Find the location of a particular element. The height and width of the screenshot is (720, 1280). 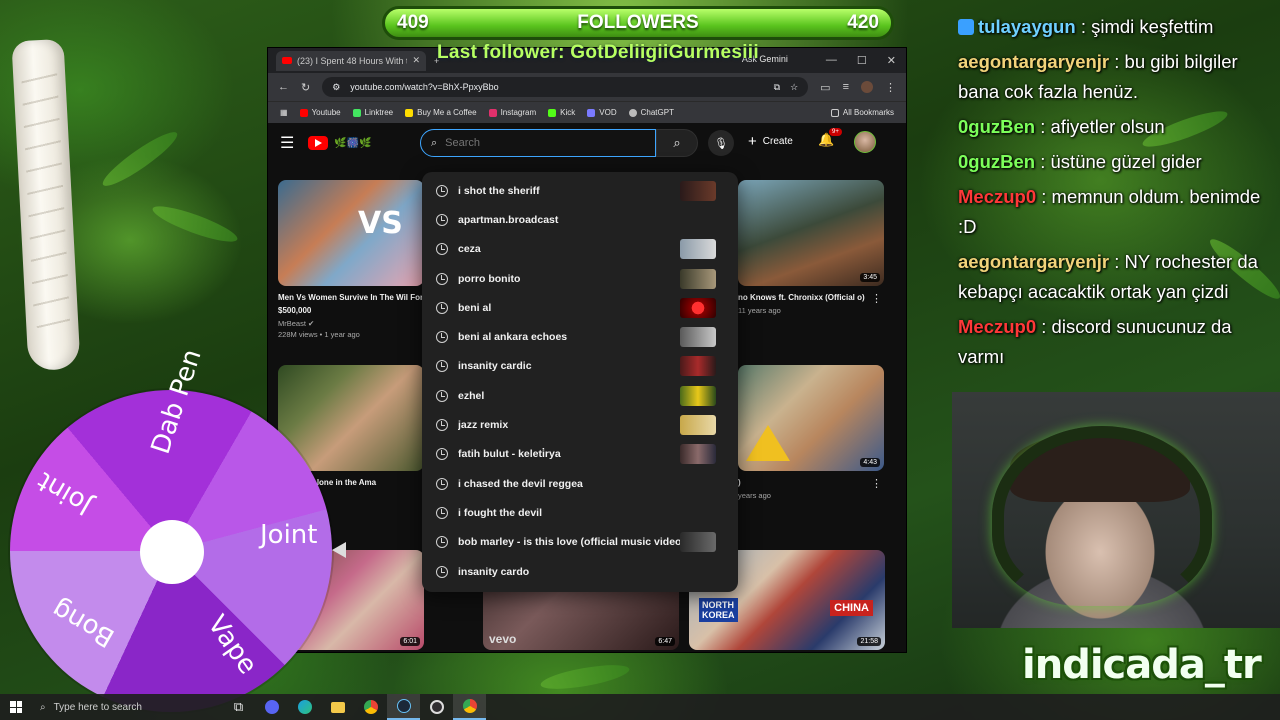

suggestion-item: porro bonito is located at coordinates (580, 278).